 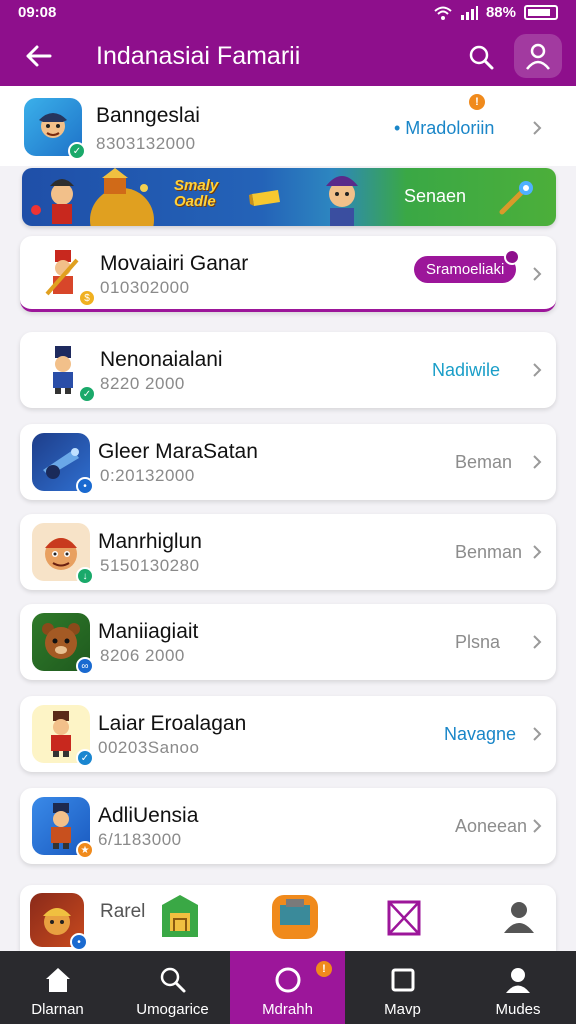 What do you see at coordinates (174, 263) in the screenshot?
I see `app-name: Movaiairi Ganar` at bounding box center [174, 263].